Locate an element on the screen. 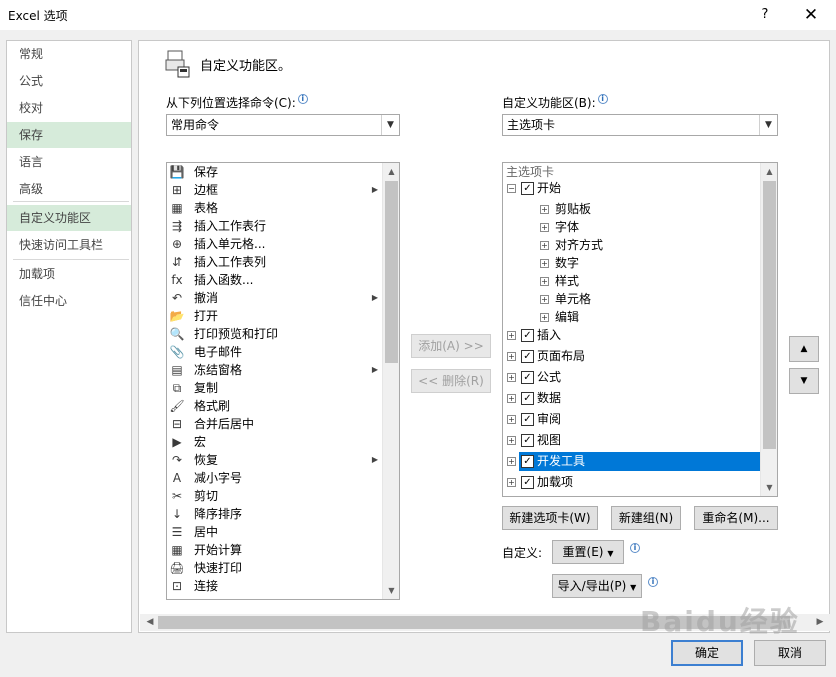 The height and width of the screenshot is (677, 836). command-item: ↷ 恢复 ▶ is located at coordinates (274, 460).